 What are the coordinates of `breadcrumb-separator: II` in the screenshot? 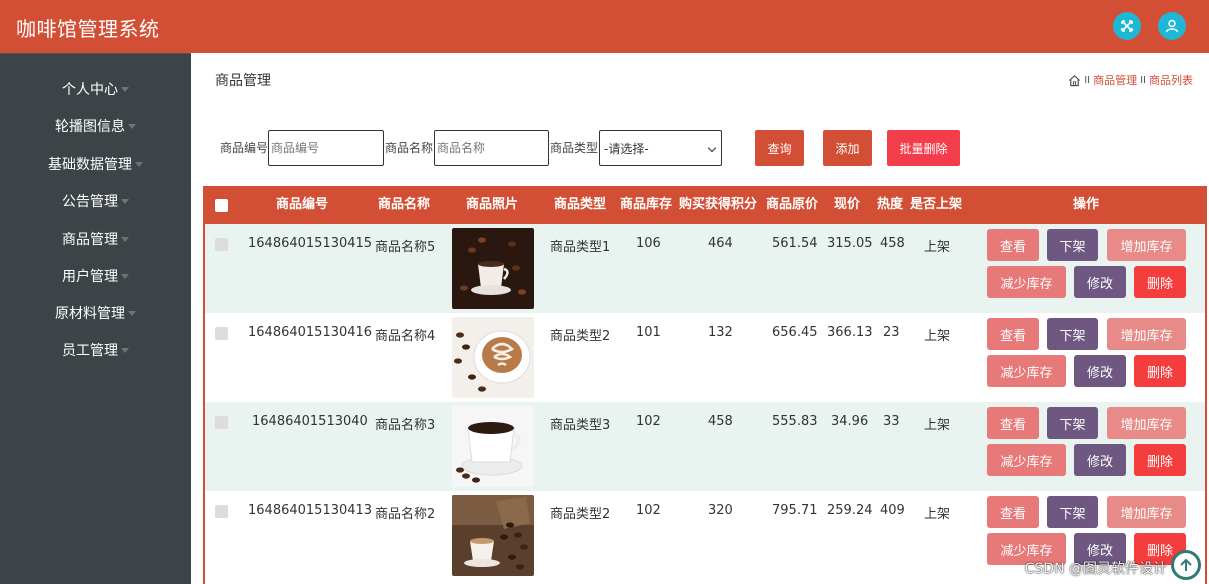 It's located at (1143, 80).